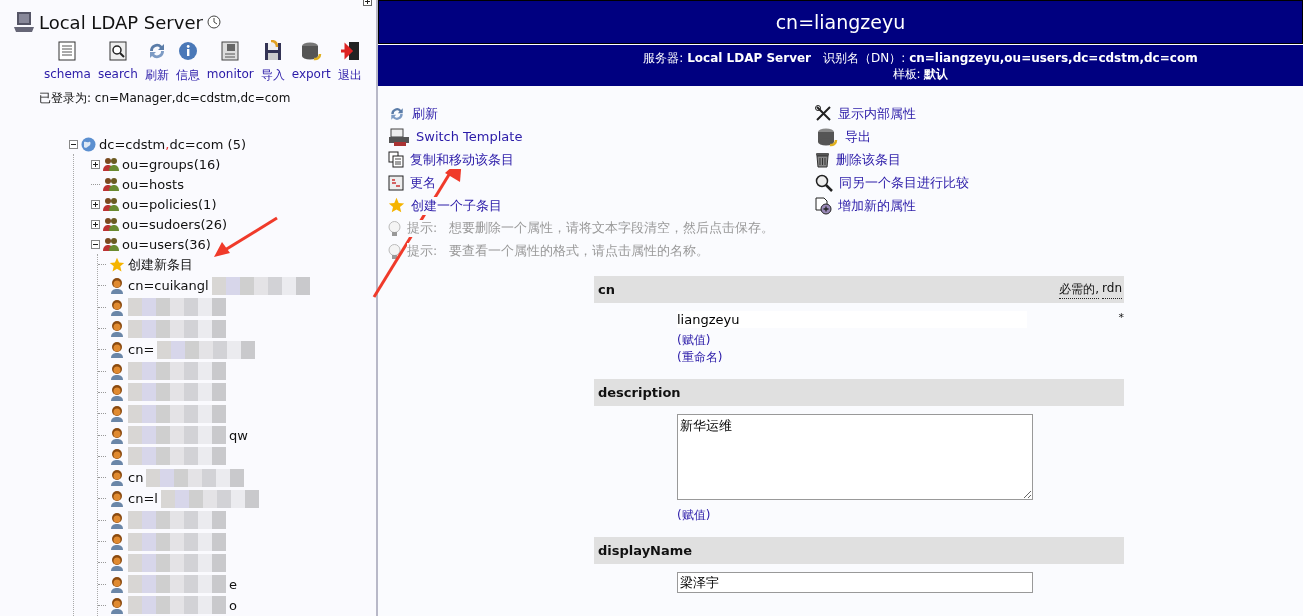  What do you see at coordinates (233, 584) in the screenshot?
I see `tree-item: e` at bounding box center [233, 584].